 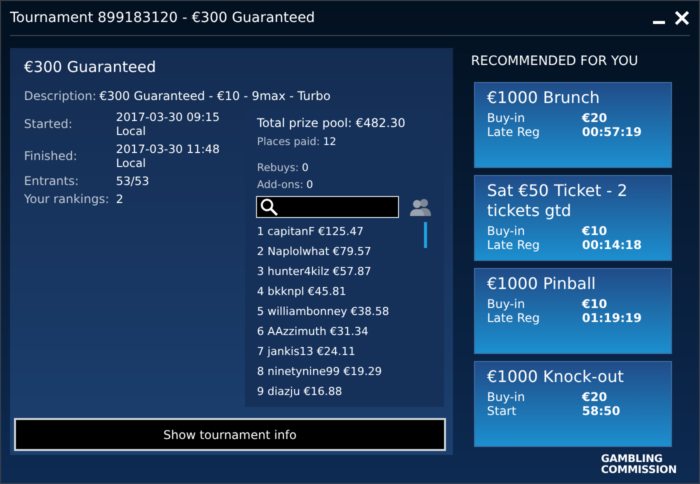 What do you see at coordinates (90, 67) in the screenshot?
I see `tournament-heading: €300 Guaranteed` at bounding box center [90, 67].